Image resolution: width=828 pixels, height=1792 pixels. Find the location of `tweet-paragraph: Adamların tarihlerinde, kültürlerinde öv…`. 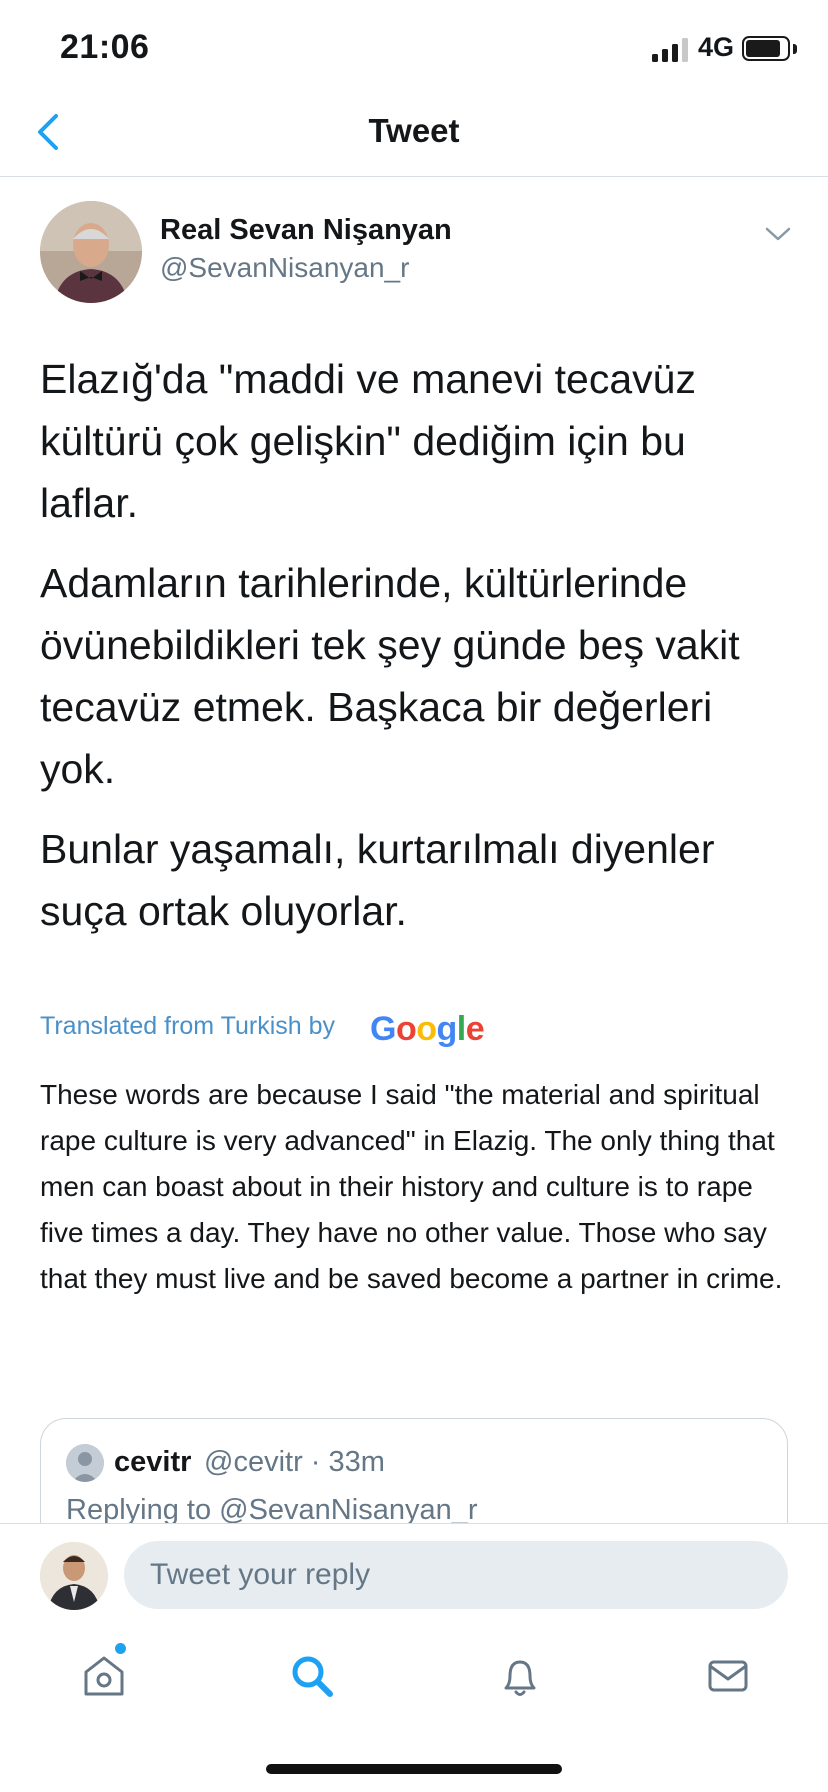

tweet-paragraph: Adamların tarihlerinde, kültürlerinde öv… is located at coordinates (390, 676).